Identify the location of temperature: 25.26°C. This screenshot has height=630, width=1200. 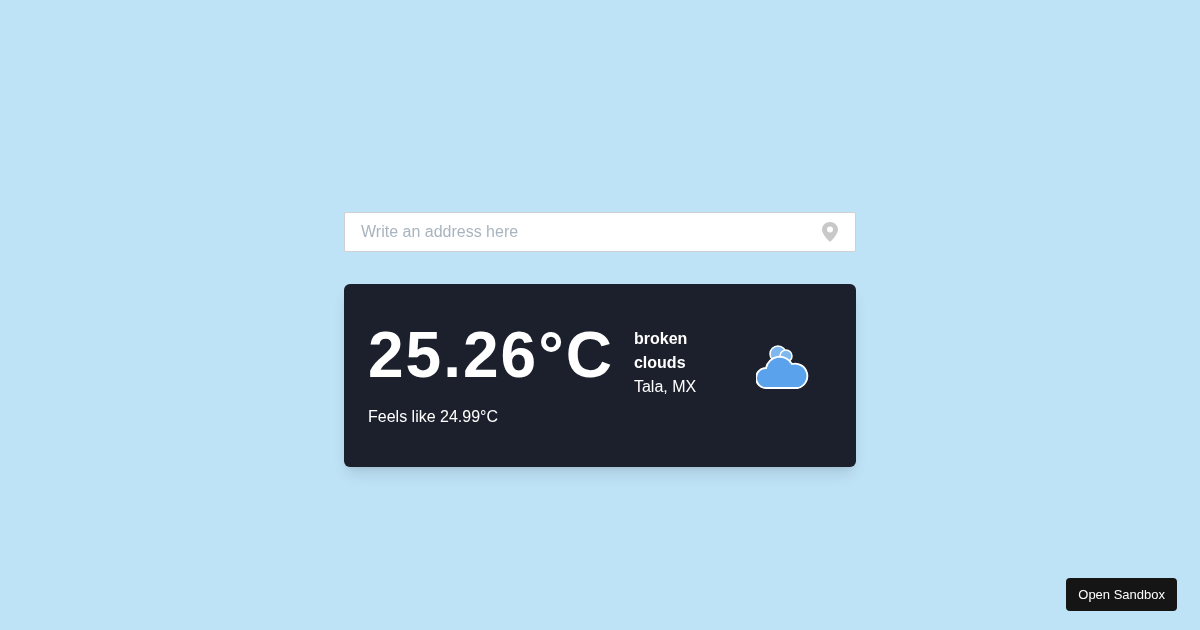
(491, 354).